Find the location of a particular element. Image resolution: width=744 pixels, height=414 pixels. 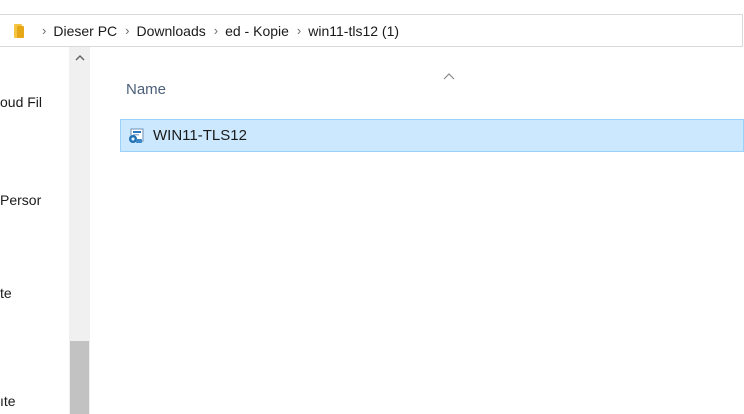

scrollbar-thumb is located at coordinates (79, 377).